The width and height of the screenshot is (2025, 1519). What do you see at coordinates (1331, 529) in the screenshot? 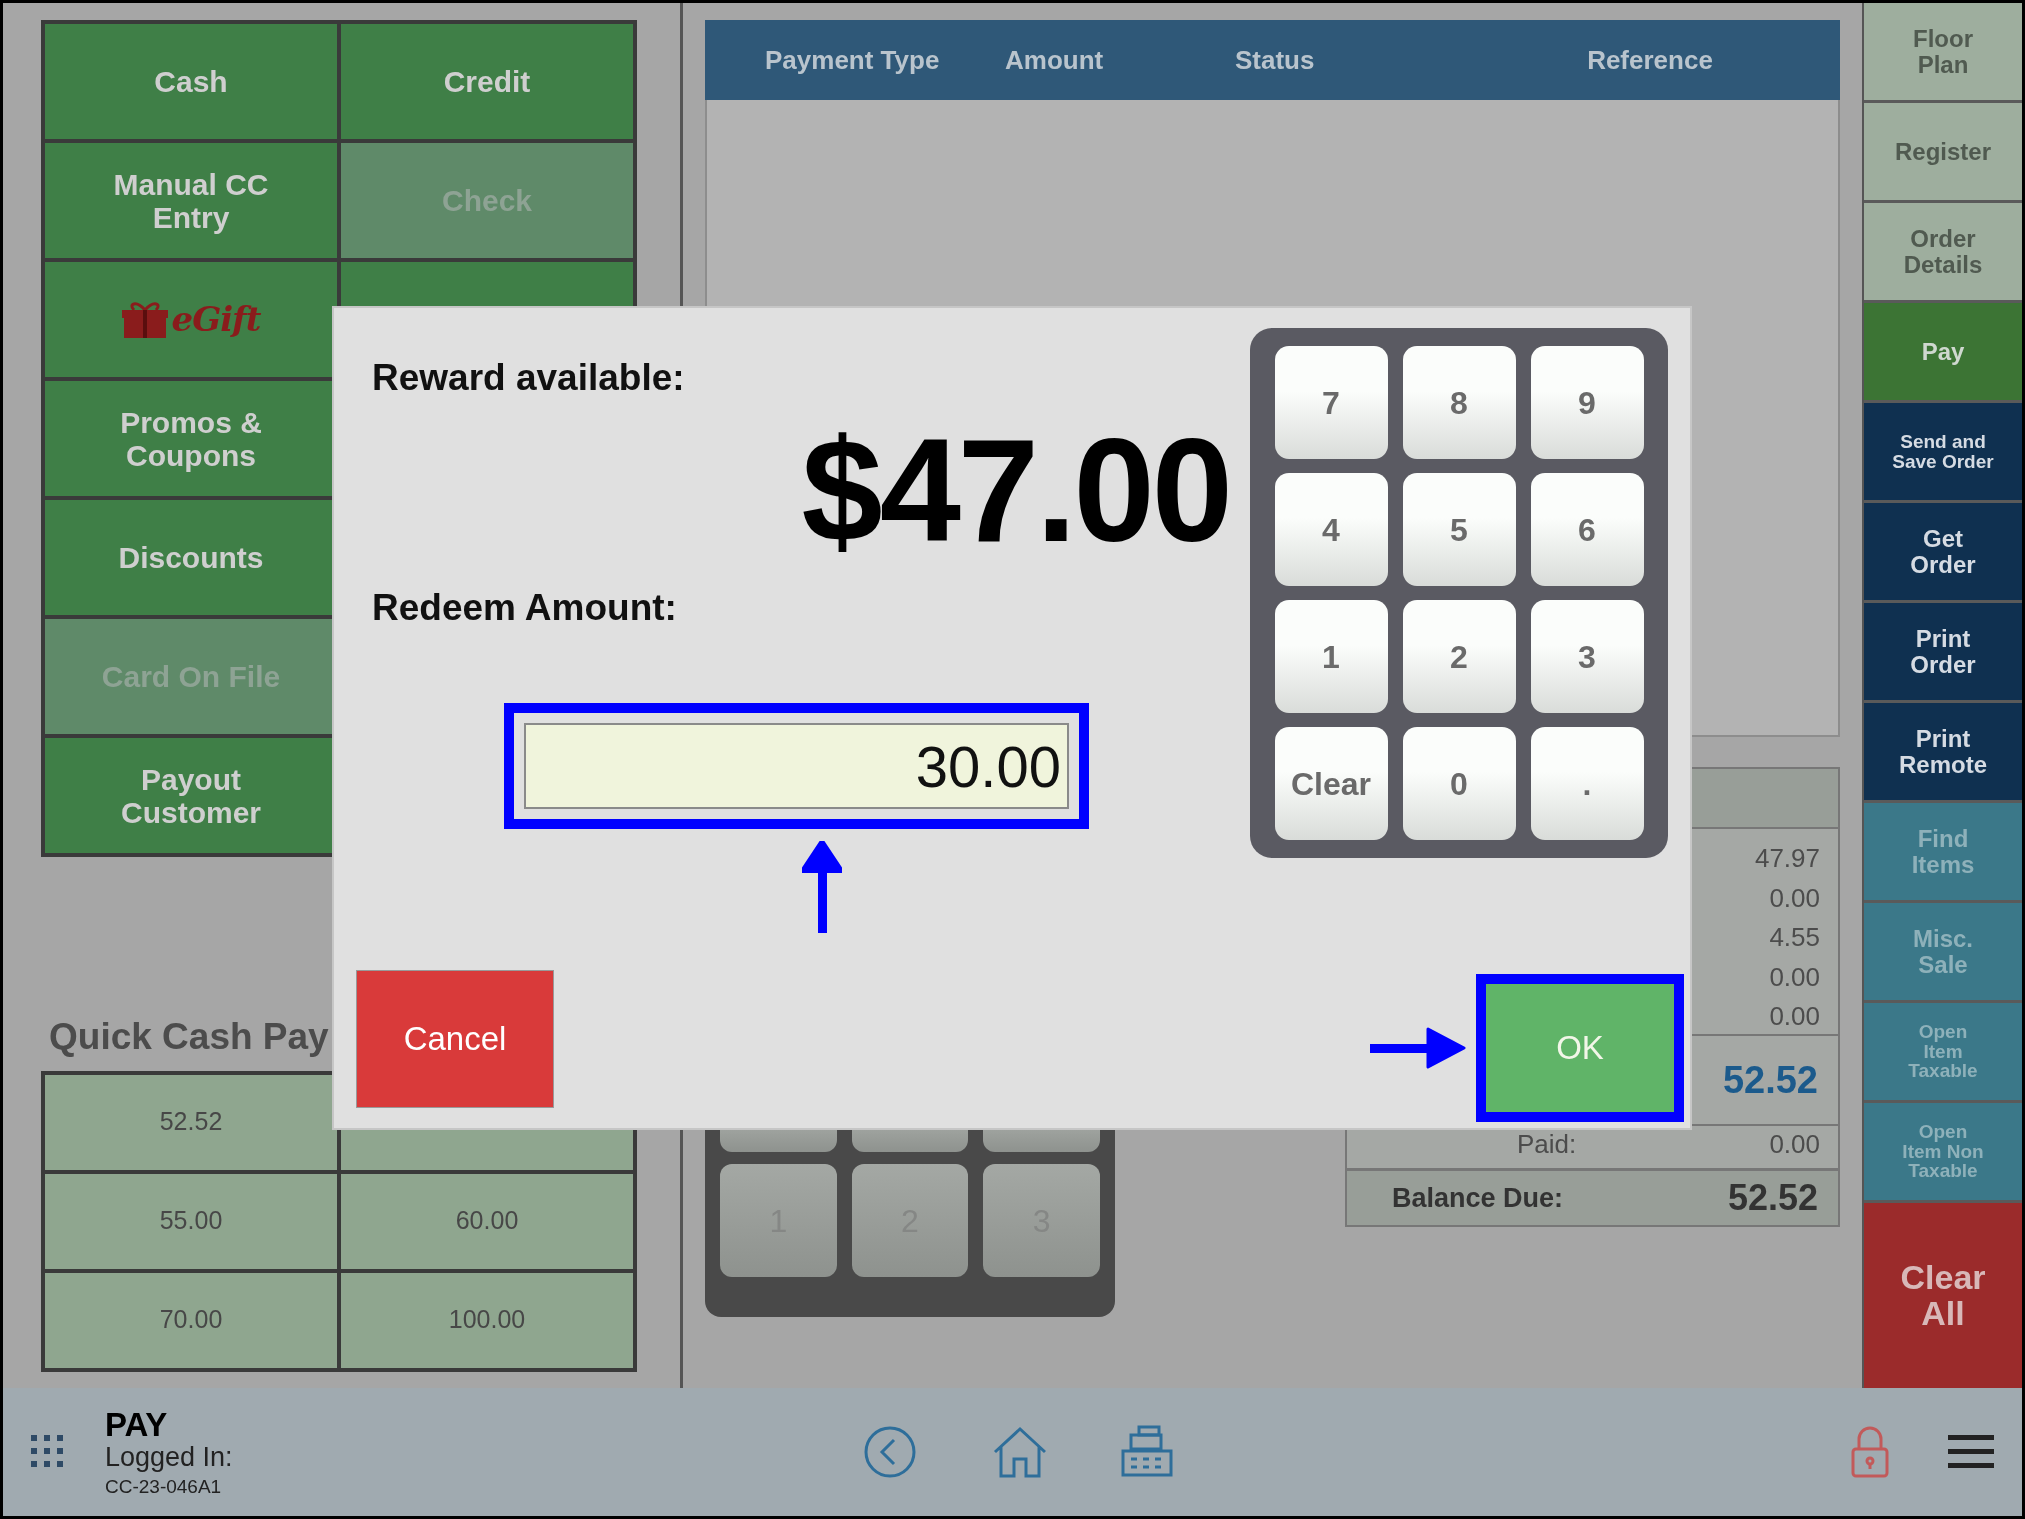
I see `keypad-key: 4` at bounding box center [1331, 529].